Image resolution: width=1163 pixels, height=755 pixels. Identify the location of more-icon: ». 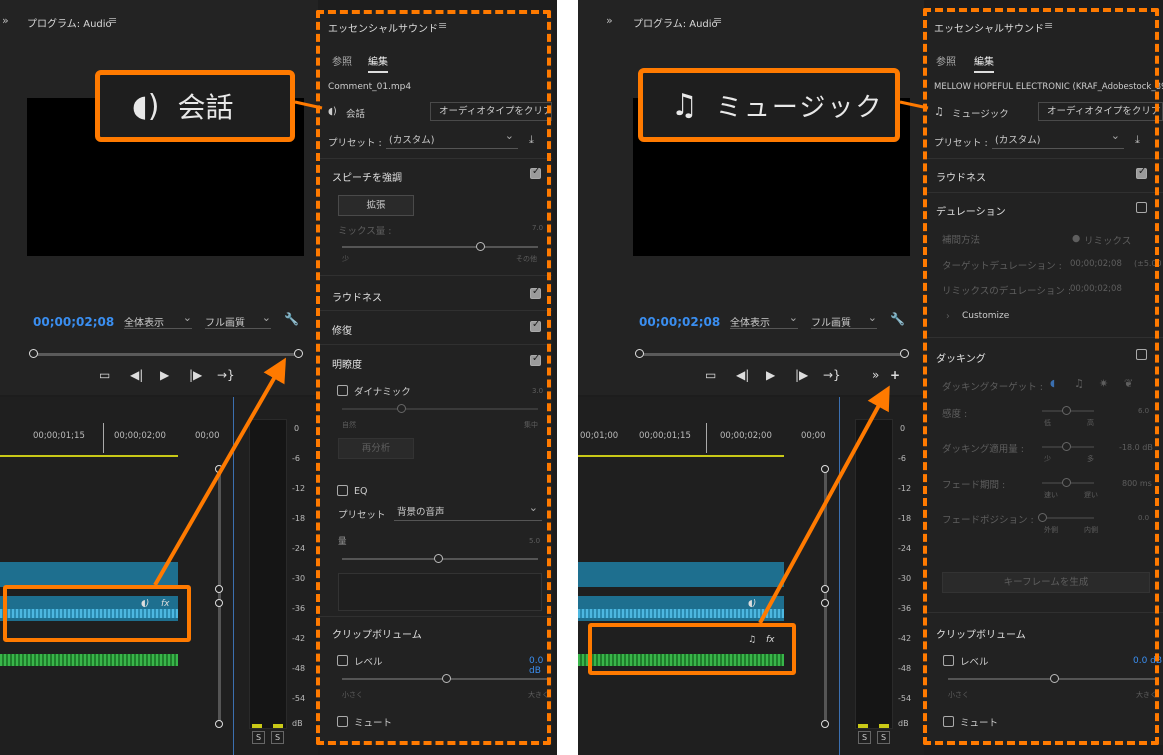
(875, 375).